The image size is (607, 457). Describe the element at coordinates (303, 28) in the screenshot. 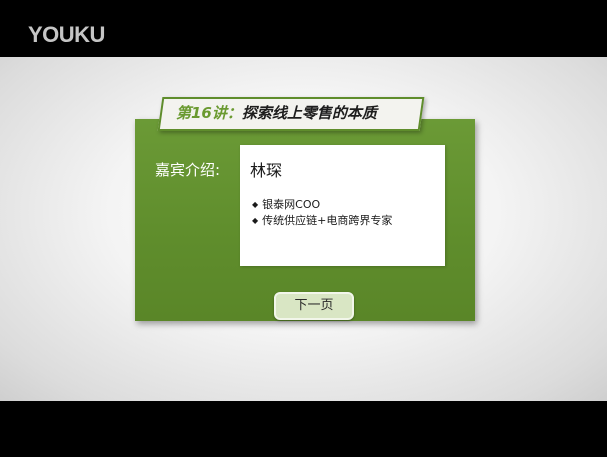

I see `top-letterbox-bar: YOUKU` at that location.